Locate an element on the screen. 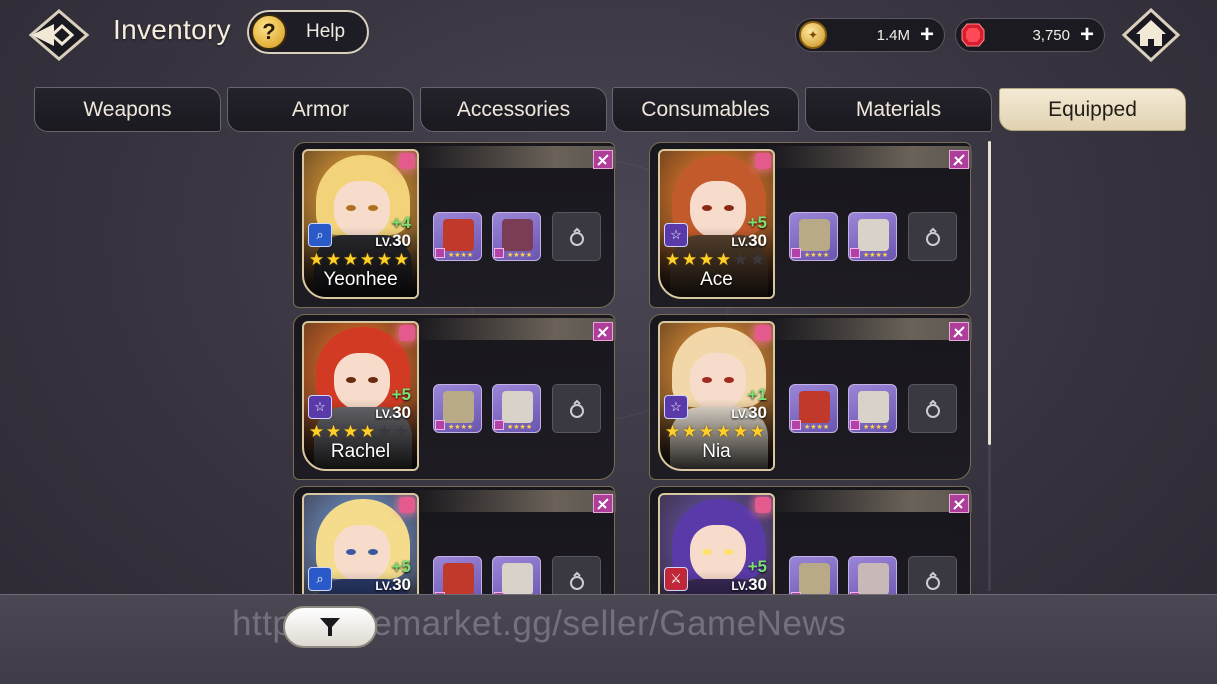 This screenshot has height=684, width=1217. hero-card: ⚔+5LV.30 ★★★★ ★★★★ is located at coordinates (810, 540).